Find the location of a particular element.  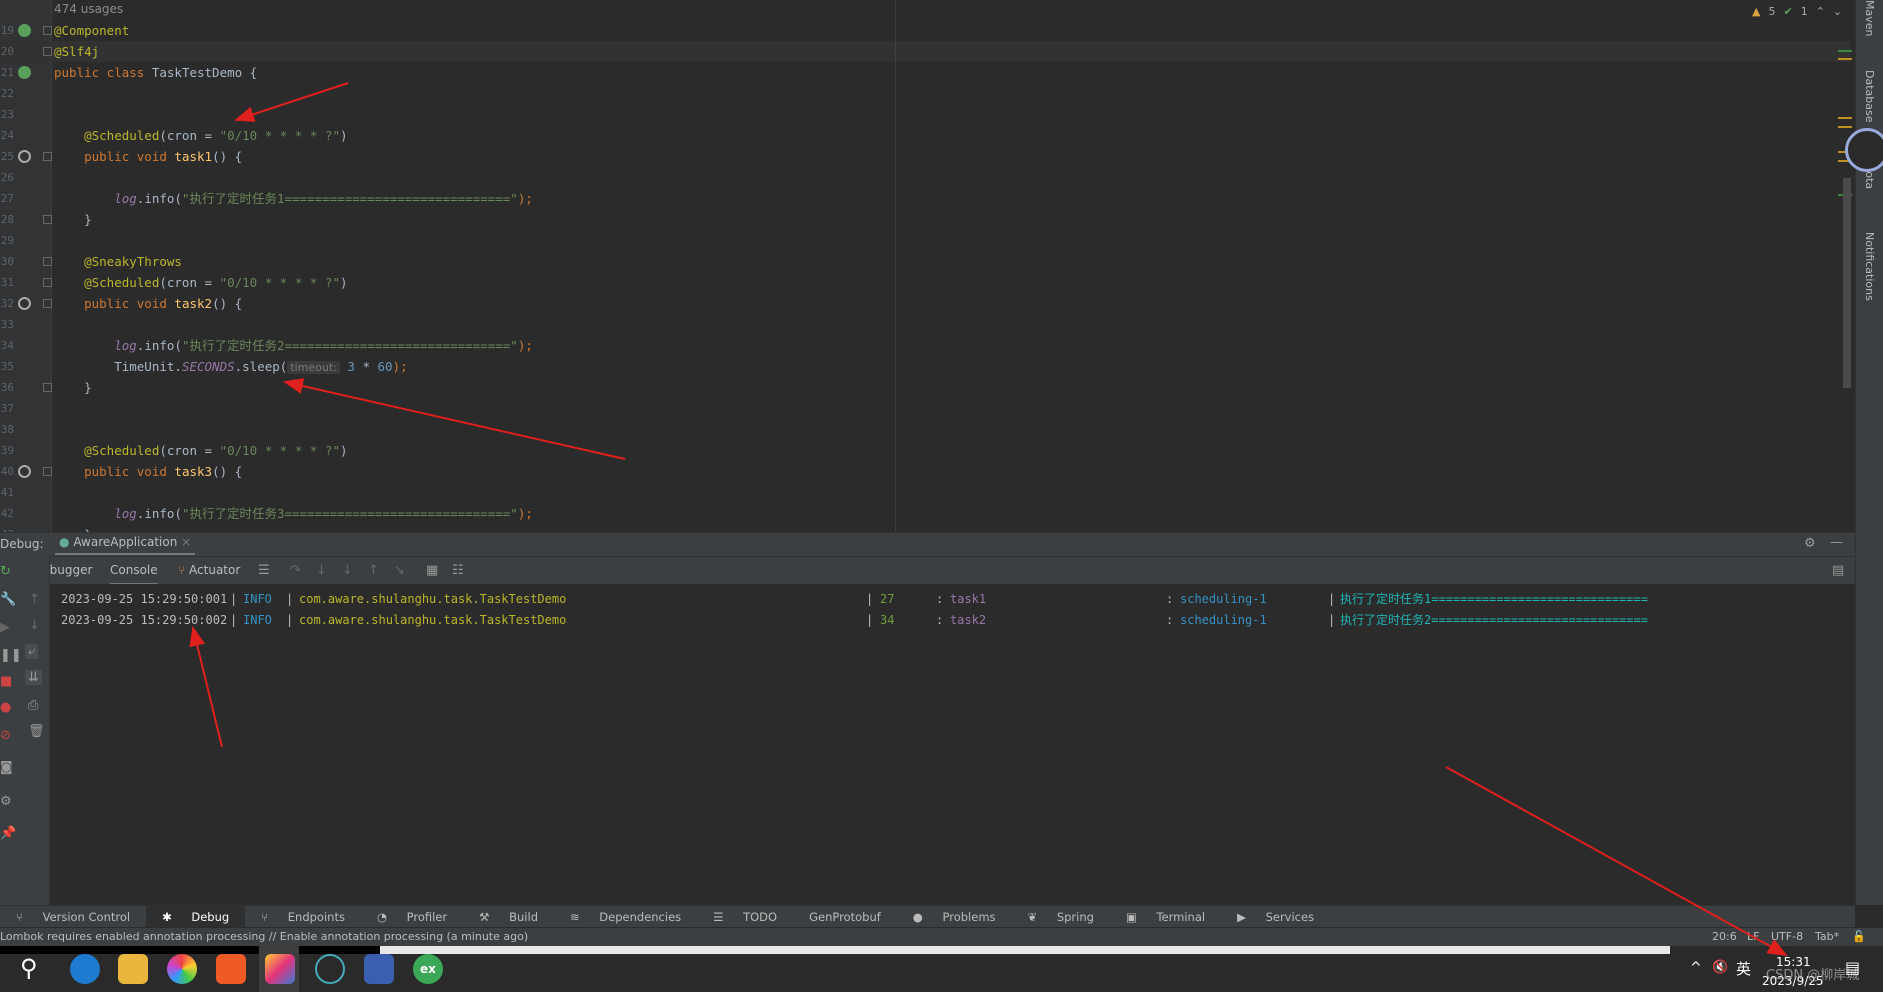

arrow-to-clock is located at coordinates (1616, 861).